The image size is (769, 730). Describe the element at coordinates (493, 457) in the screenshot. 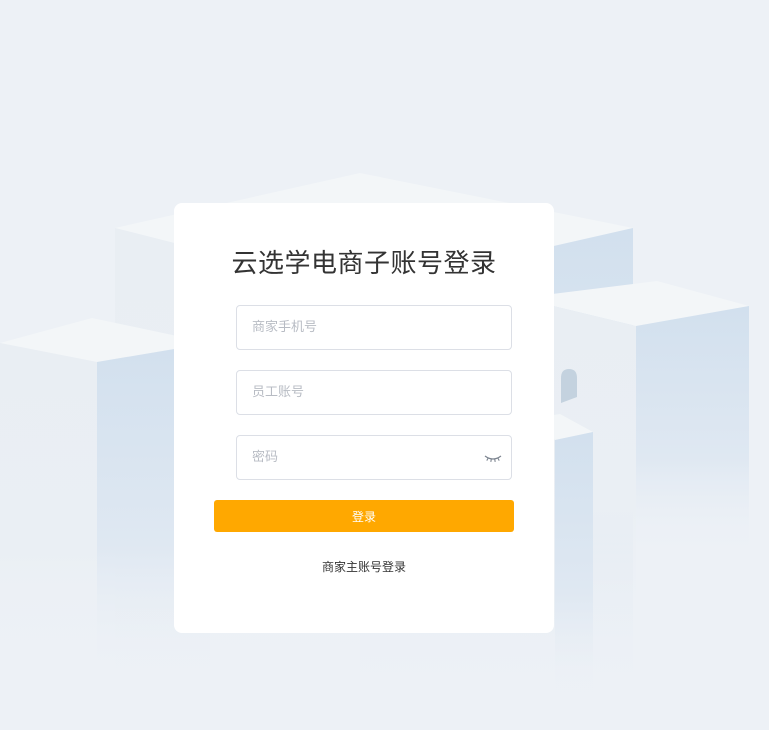

I see `eye-closed-icon` at that location.